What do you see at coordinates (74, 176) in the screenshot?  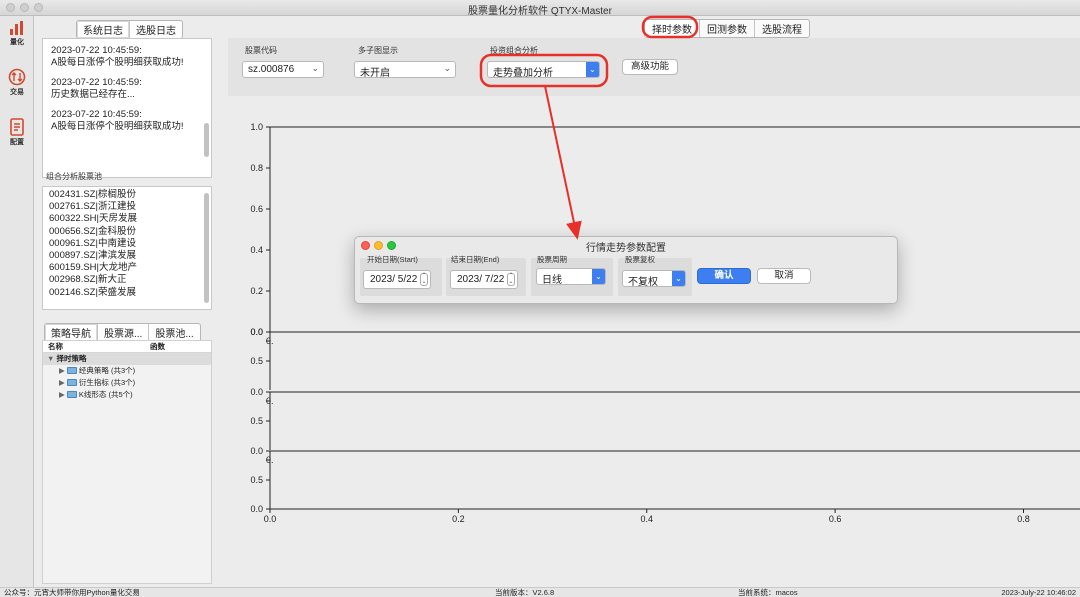 I see `pool-label: 组合分析股票池` at bounding box center [74, 176].